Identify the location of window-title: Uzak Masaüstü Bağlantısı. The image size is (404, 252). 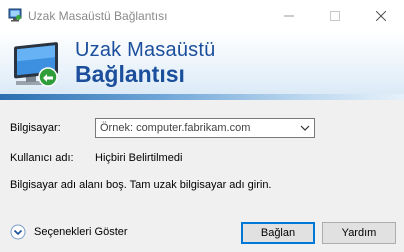
(98, 16).